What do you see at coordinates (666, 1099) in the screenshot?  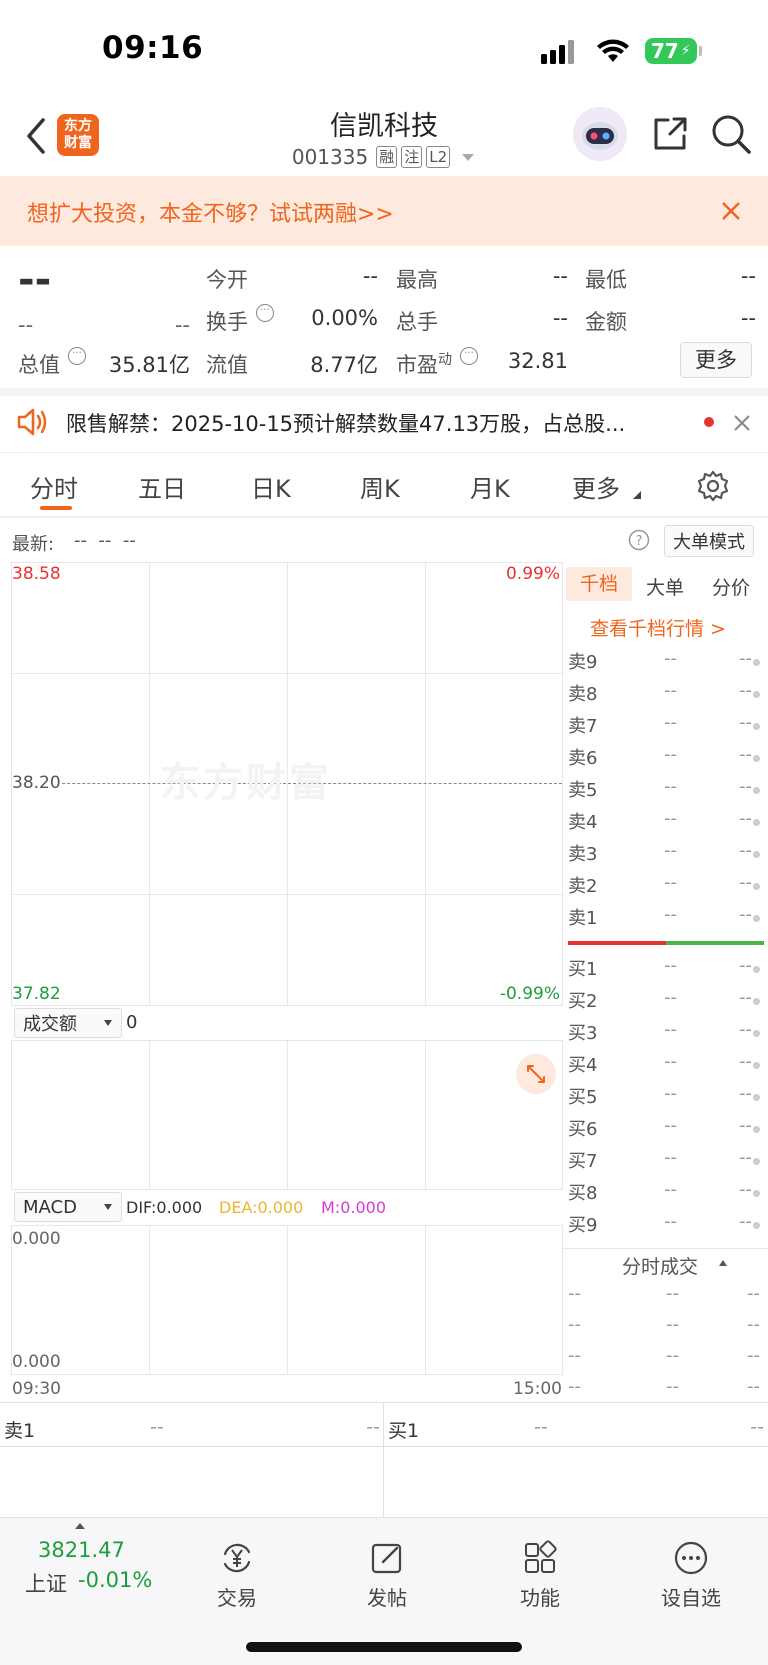 I see `buy-row: 买5 -- --` at bounding box center [666, 1099].